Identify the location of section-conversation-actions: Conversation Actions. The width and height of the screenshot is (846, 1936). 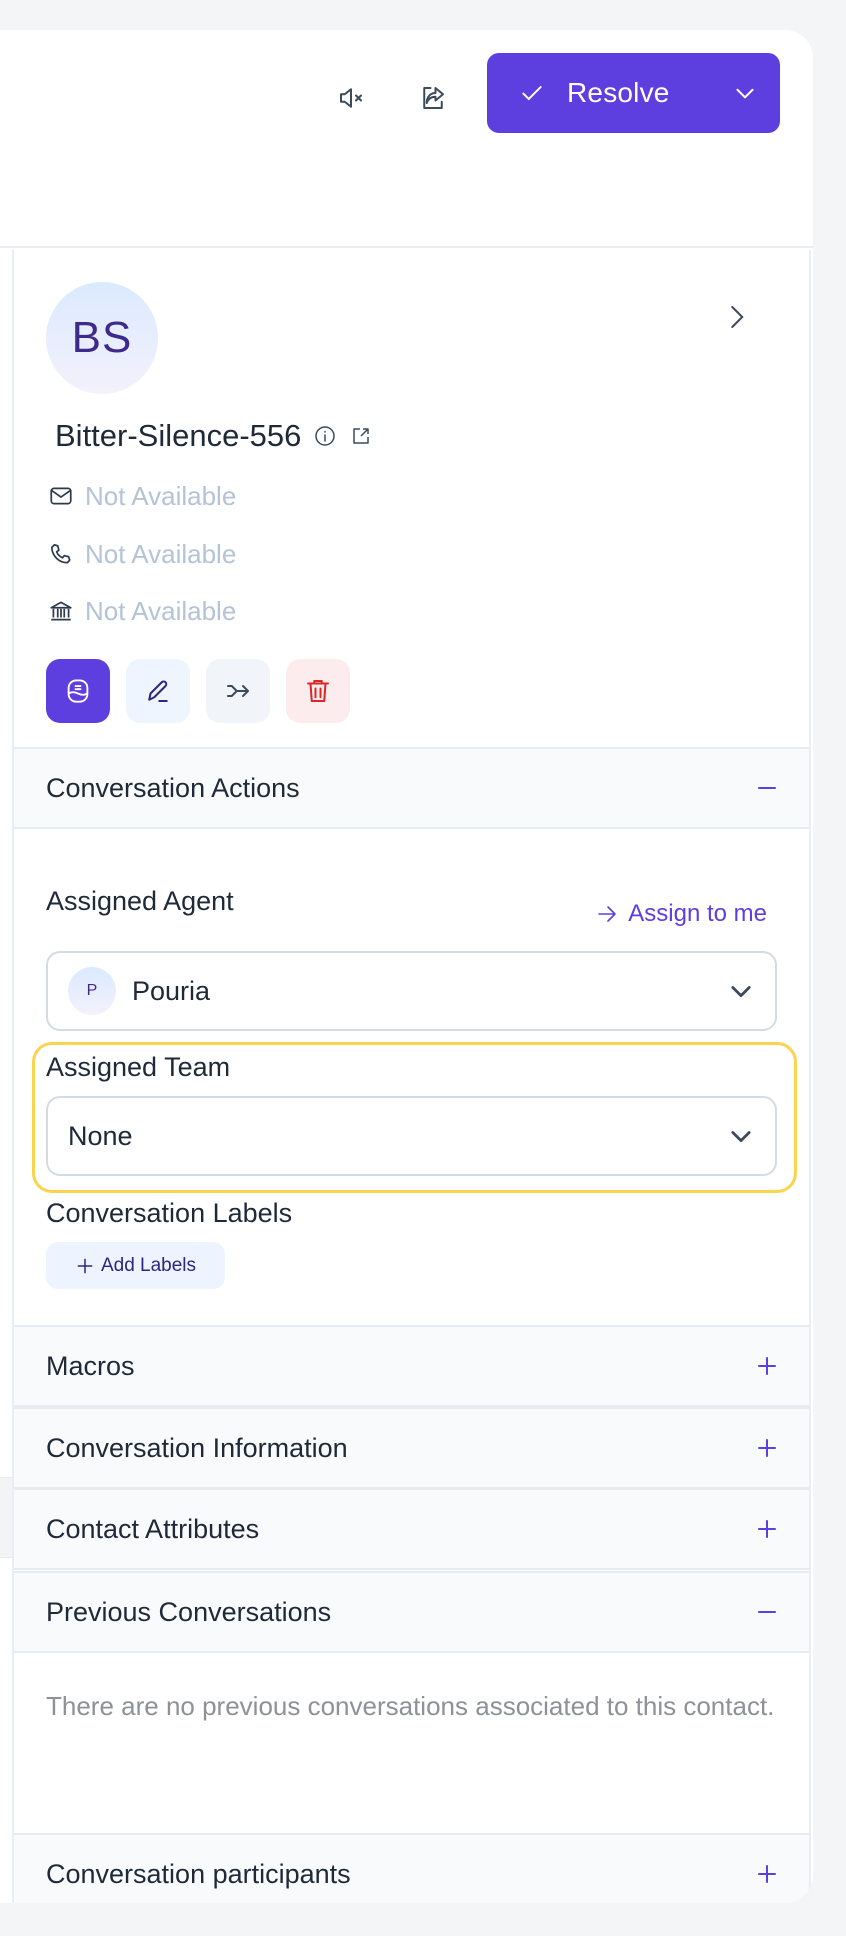
(411, 788).